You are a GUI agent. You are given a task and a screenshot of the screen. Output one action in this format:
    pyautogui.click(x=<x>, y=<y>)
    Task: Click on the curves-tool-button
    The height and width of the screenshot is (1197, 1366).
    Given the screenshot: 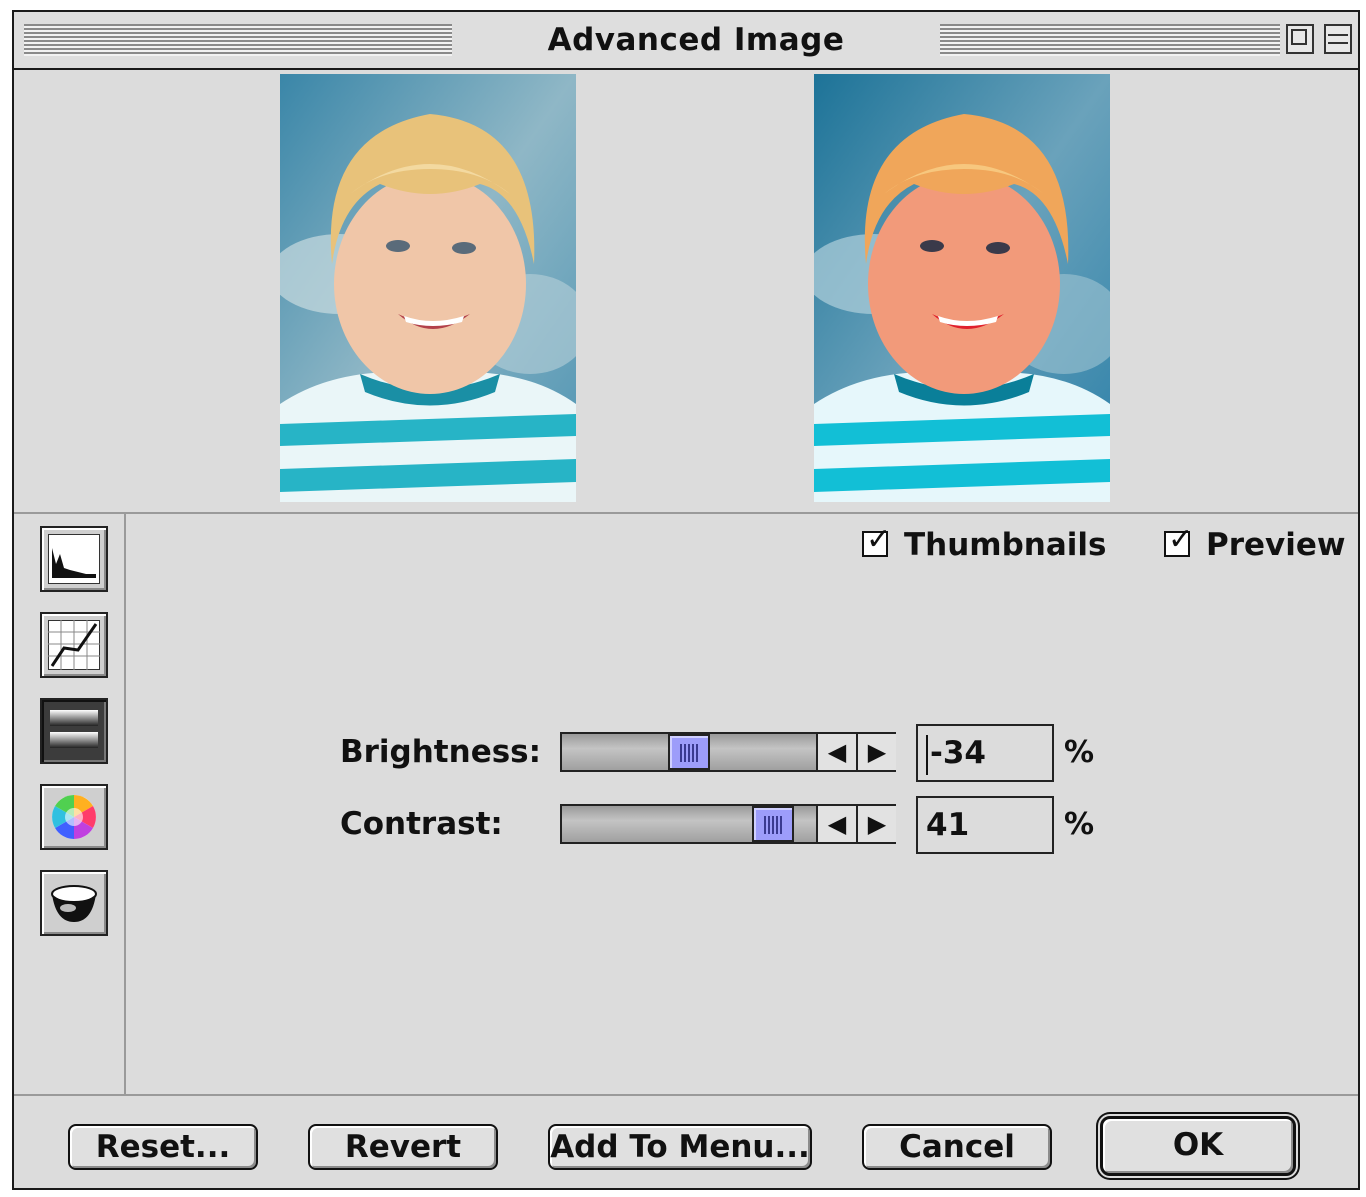 What is the action you would take?
    pyautogui.click(x=74, y=645)
    